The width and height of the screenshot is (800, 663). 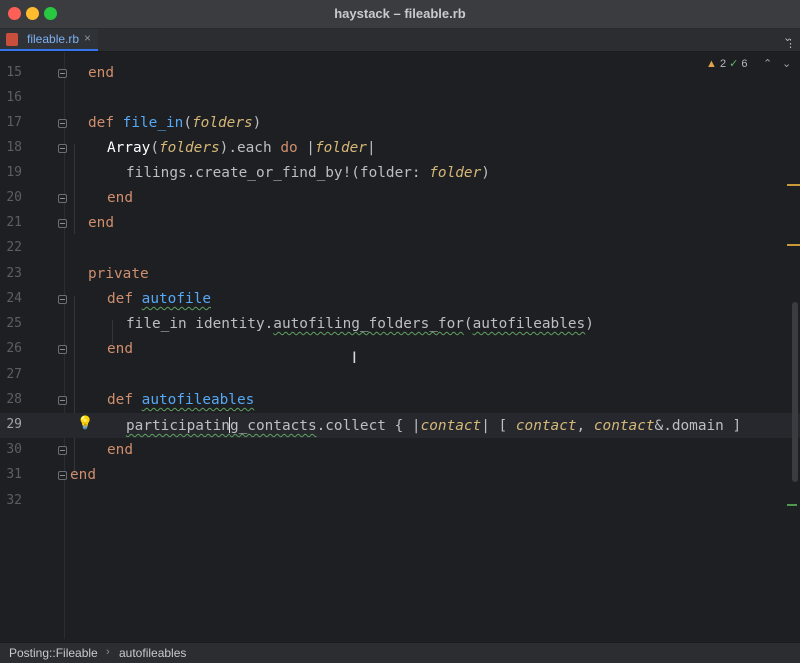 I want to click on breadcrumb-item: autofileables, so click(x=152, y=653).